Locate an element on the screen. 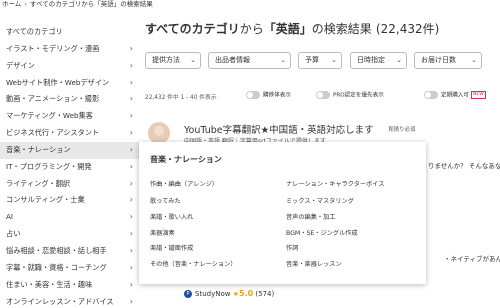 The height and width of the screenshot is (308, 500). sidebar-item-counseling: 悩み相談・恋愛相談・話し相手 › is located at coordinates (69, 251).